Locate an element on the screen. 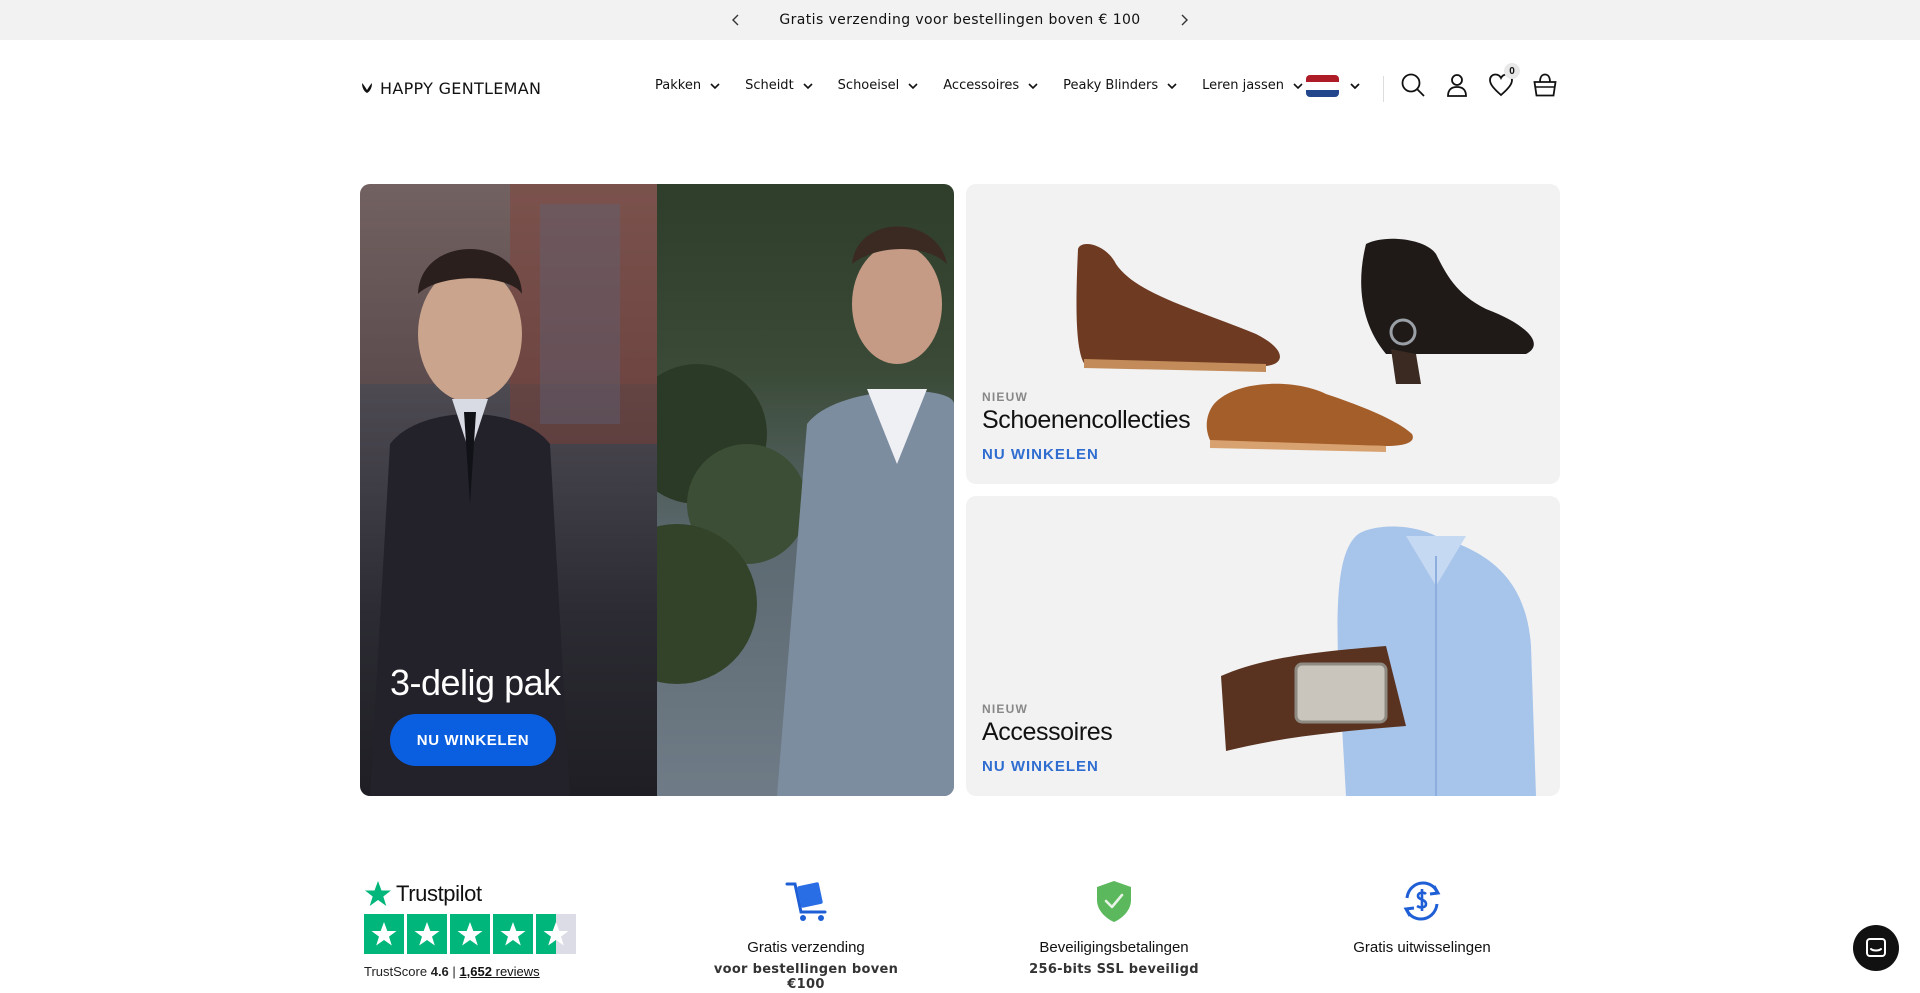  nav-item-schoeisel: Schoeisel is located at coordinates (879, 85).